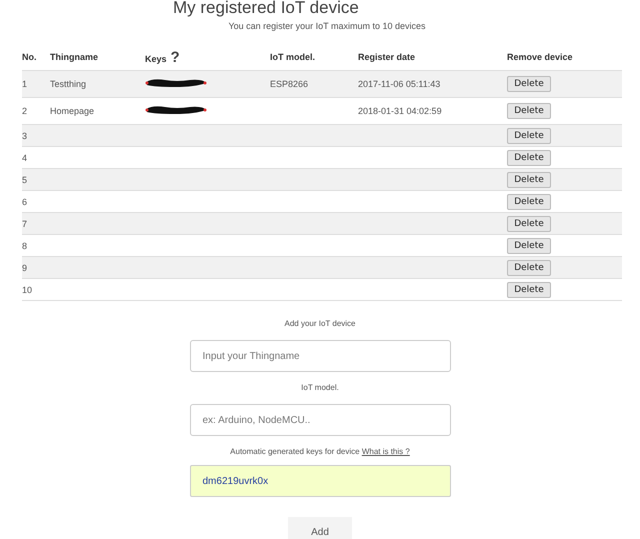 The image size is (640, 539). What do you see at coordinates (25, 111) in the screenshot?
I see `table-cell: 2` at bounding box center [25, 111].